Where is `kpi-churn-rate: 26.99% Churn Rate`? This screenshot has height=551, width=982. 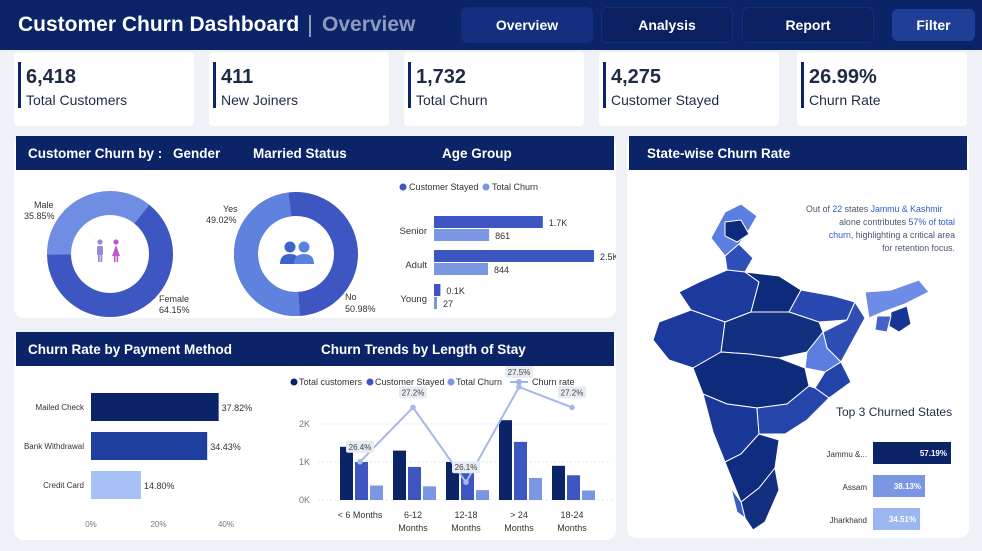
kpi-churn-rate: 26.99% Churn Rate is located at coordinates (882, 89).